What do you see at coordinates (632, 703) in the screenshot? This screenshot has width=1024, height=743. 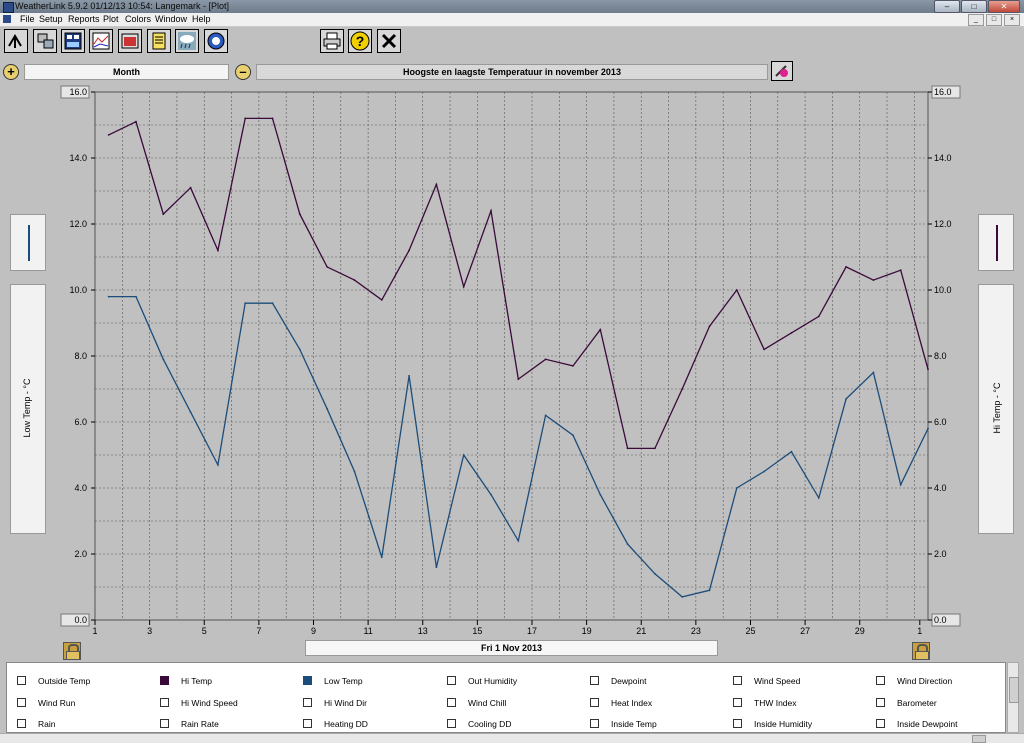 I see `legend-label: Heat Index` at bounding box center [632, 703].